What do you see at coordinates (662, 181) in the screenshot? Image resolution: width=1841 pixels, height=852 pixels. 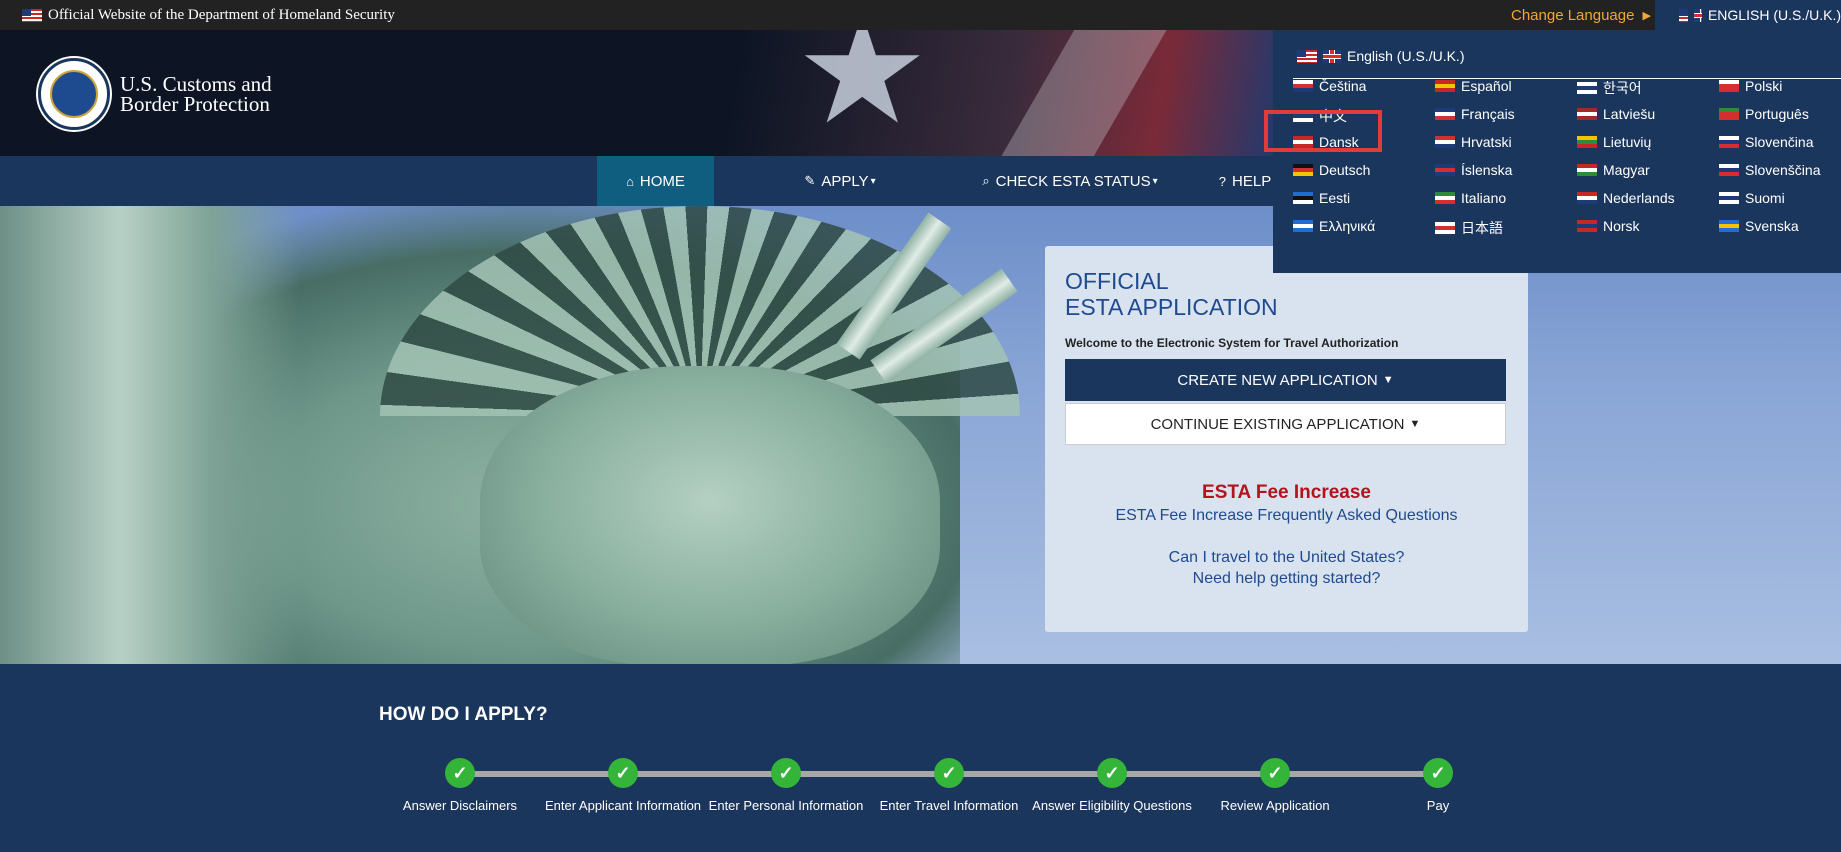 I see `nav-home-label: HOME` at bounding box center [662, 181].